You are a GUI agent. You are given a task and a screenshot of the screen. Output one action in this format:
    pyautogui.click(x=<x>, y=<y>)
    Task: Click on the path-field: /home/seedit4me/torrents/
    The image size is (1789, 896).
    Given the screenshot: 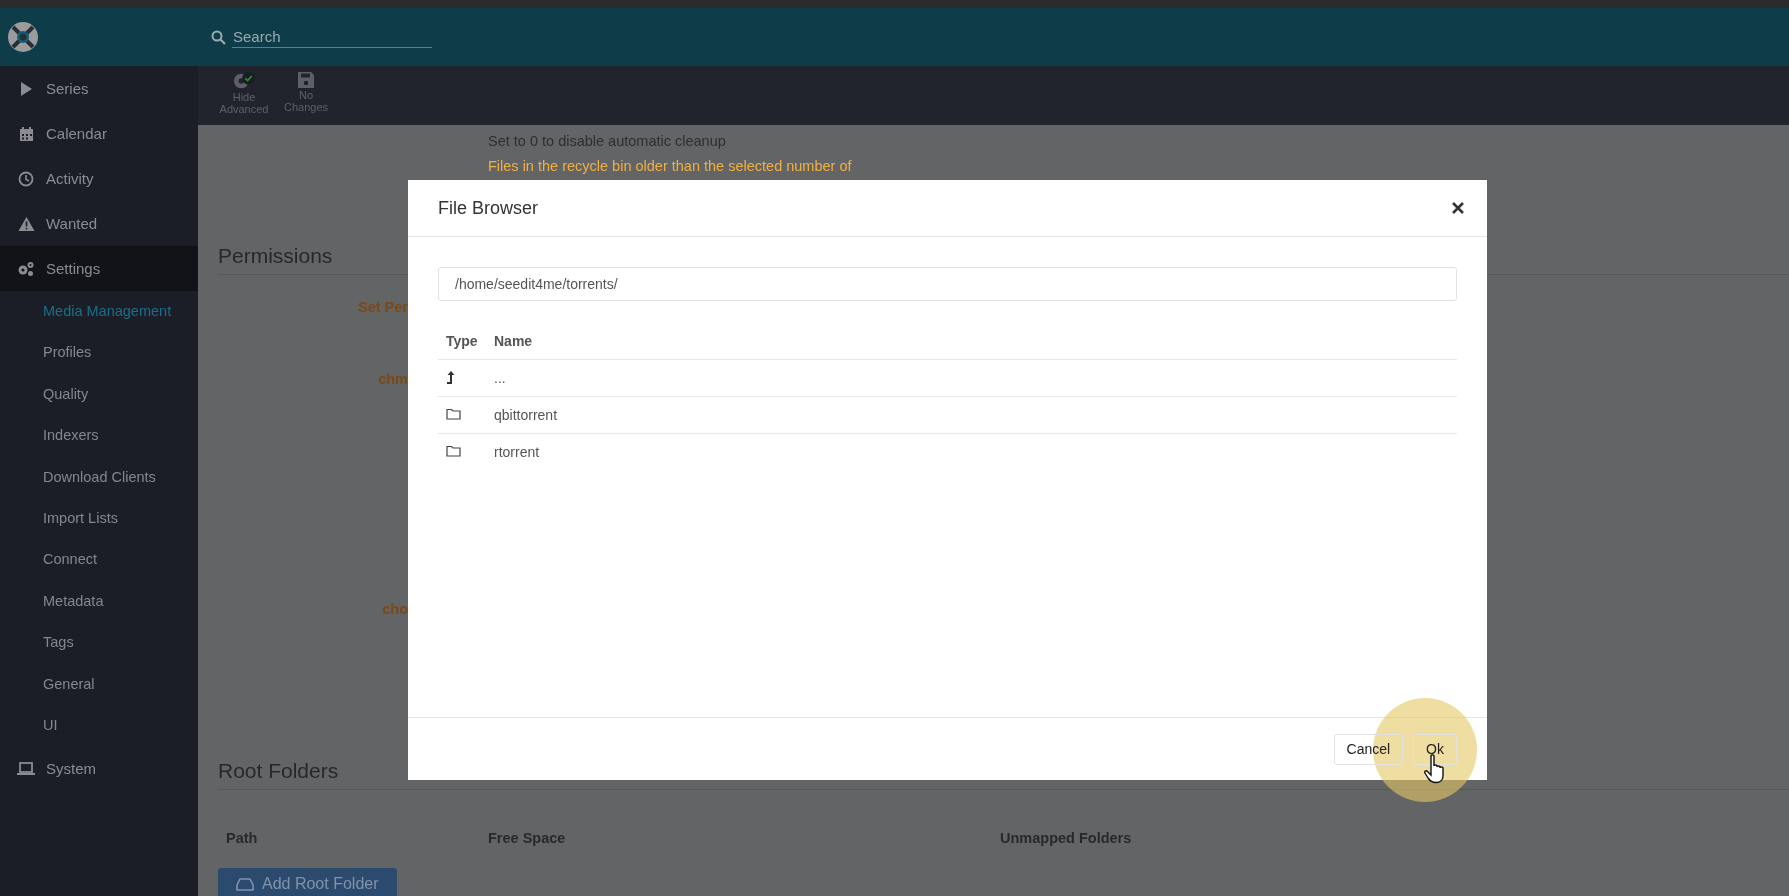 What is the action you would take?
    pyautogui.click(x=947, y=284)
    